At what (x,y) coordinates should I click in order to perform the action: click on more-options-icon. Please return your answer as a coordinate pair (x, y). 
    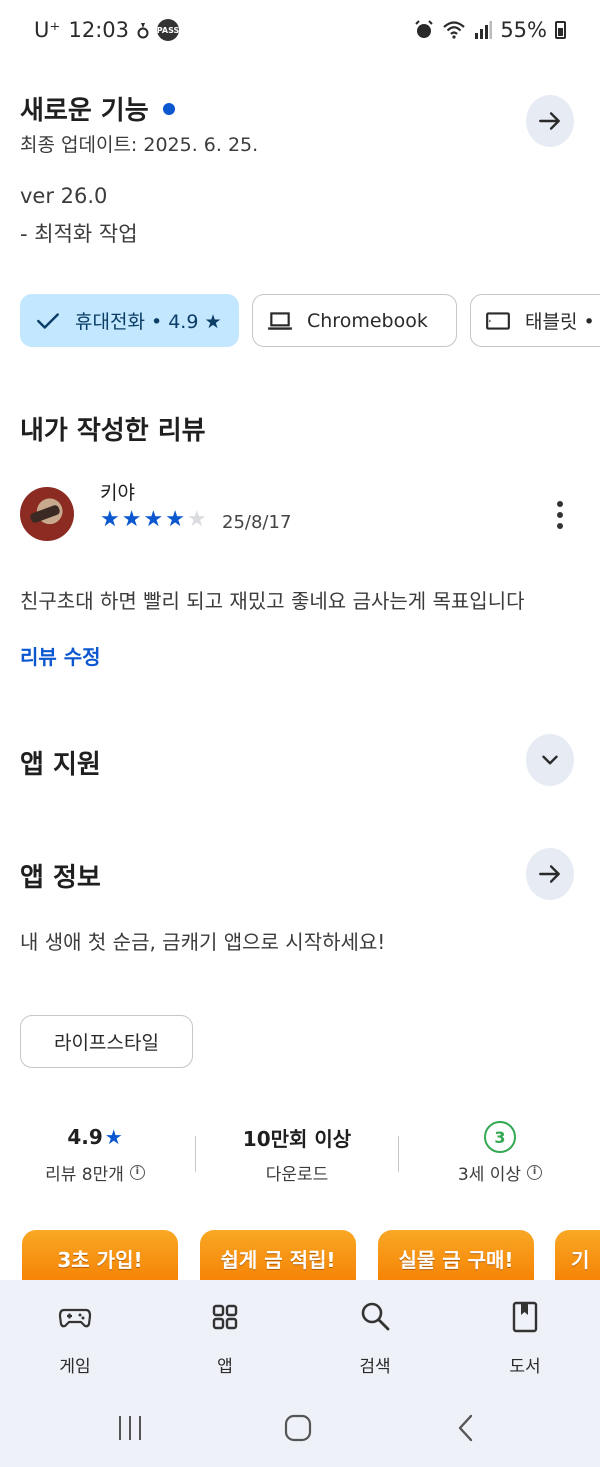
    Looking at the image, I should click on (560, 515).